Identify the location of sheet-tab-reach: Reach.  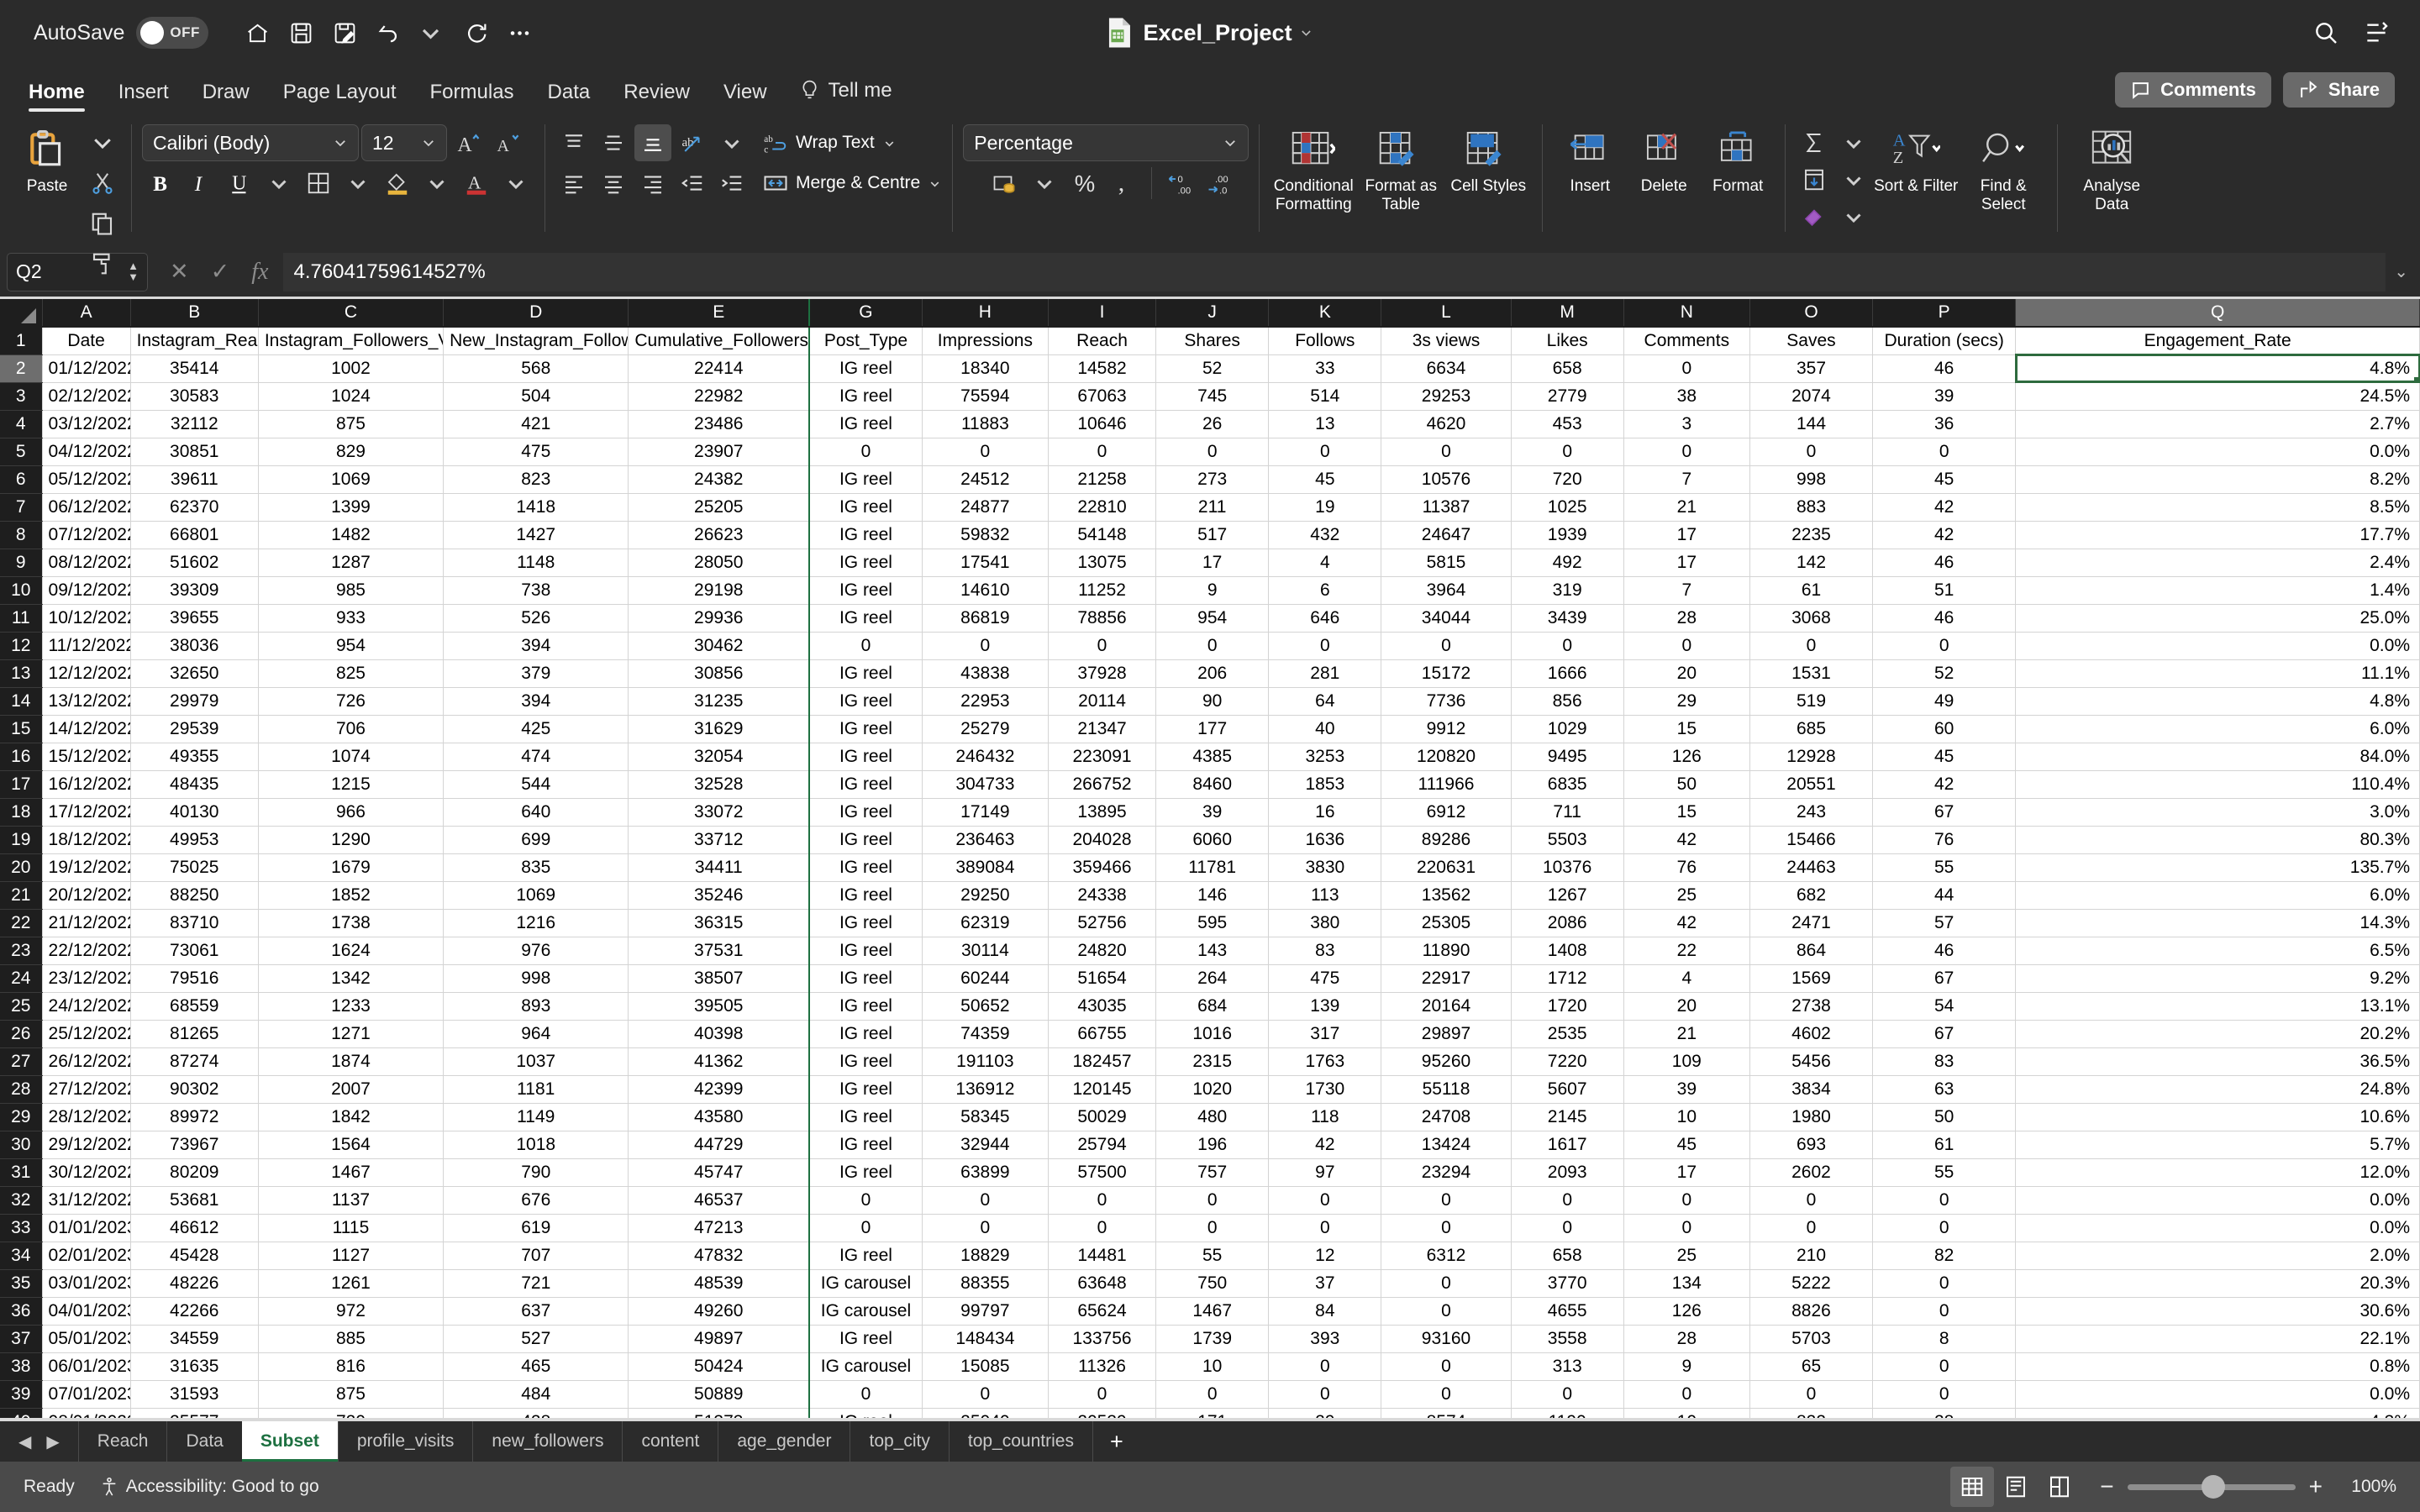
(122, 1441).